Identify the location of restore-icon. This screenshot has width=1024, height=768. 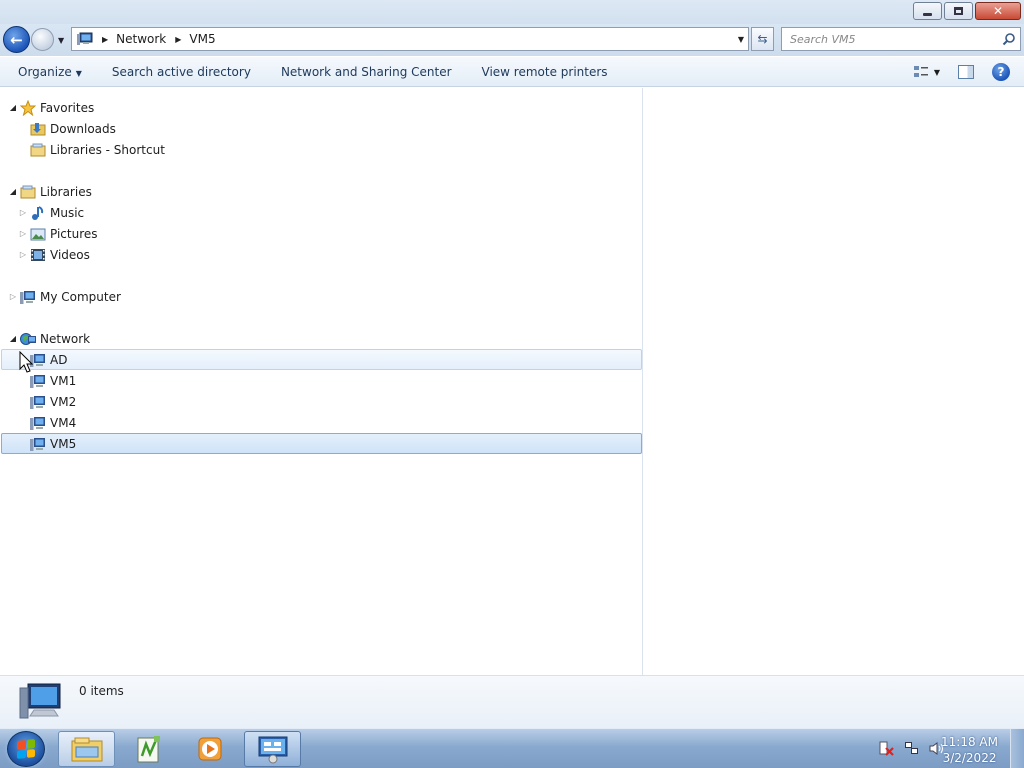
(958, 11).